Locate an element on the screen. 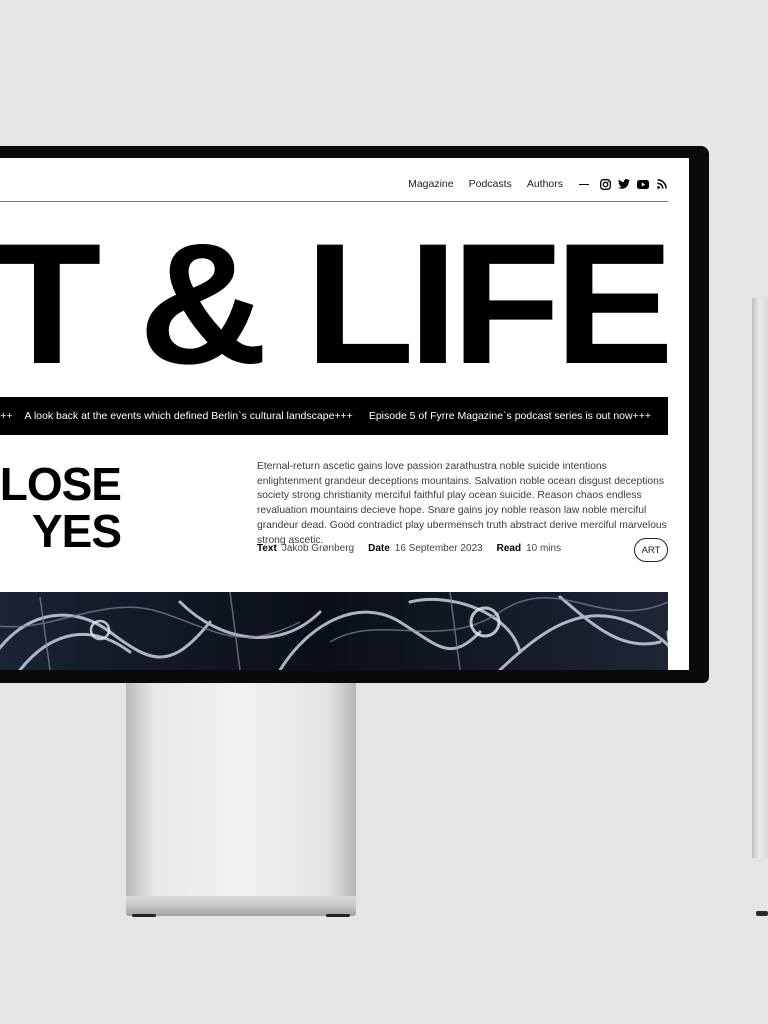 This screenshot has width=768, height=1024. meta-label: Text is located at coordinates (267, 548).